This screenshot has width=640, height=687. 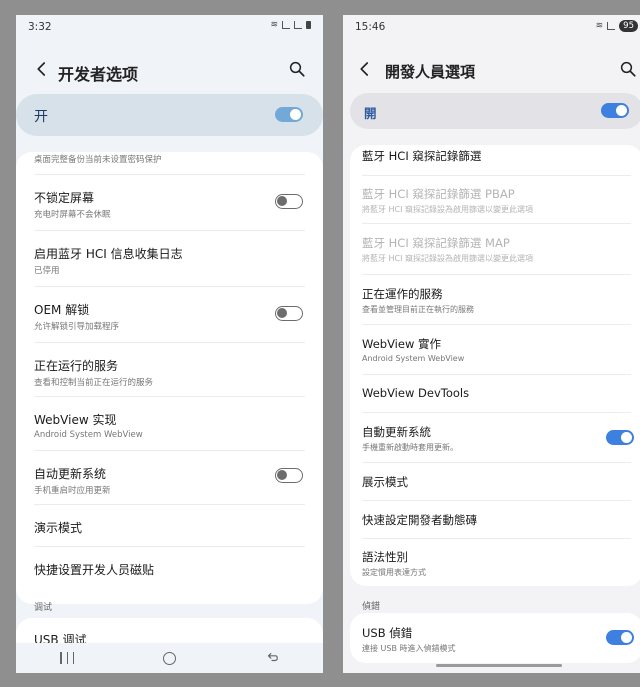 I want to click on recent-apps-button, so click(x=67, y=658).